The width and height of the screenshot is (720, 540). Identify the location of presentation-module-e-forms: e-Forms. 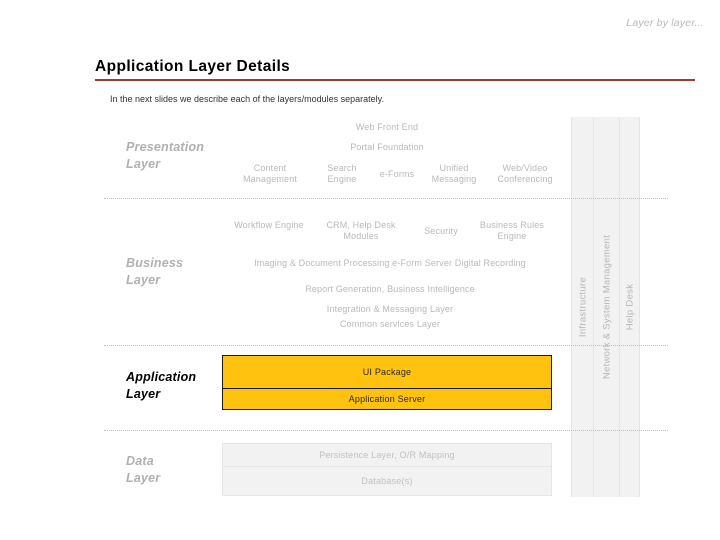
(397, 174).